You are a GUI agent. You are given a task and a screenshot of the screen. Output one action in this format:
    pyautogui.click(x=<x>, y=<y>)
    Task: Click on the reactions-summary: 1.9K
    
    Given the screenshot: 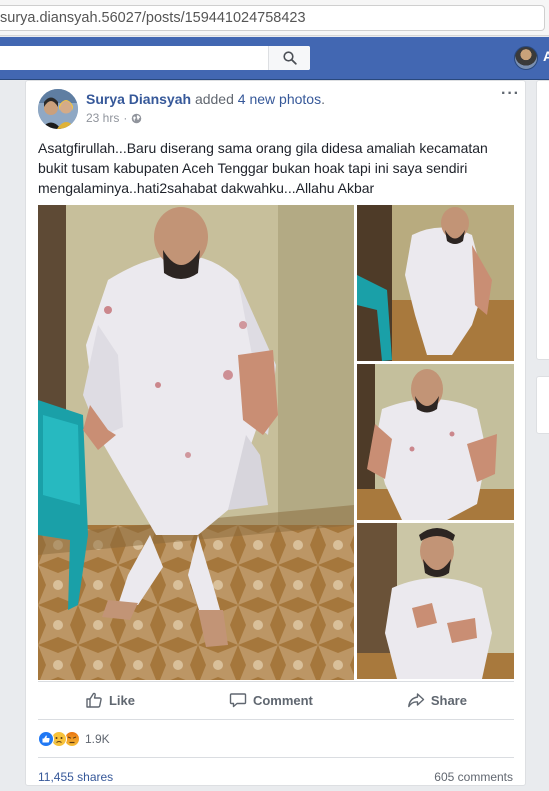 What is the action you would take?
    pyautogui.click(x=74, y=739)
    